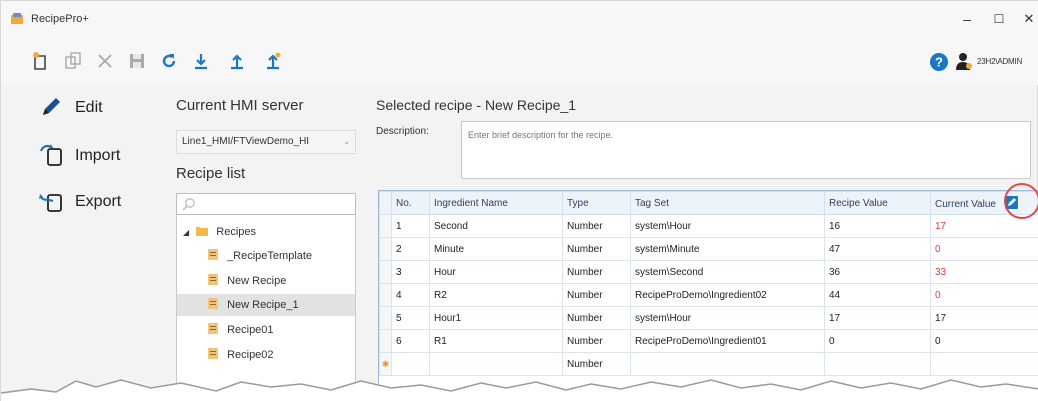 This screenshot has width=1038, height=401. Describe the element at coordinates (137, 61) in the screenshot. I see `save-icon` at that location.